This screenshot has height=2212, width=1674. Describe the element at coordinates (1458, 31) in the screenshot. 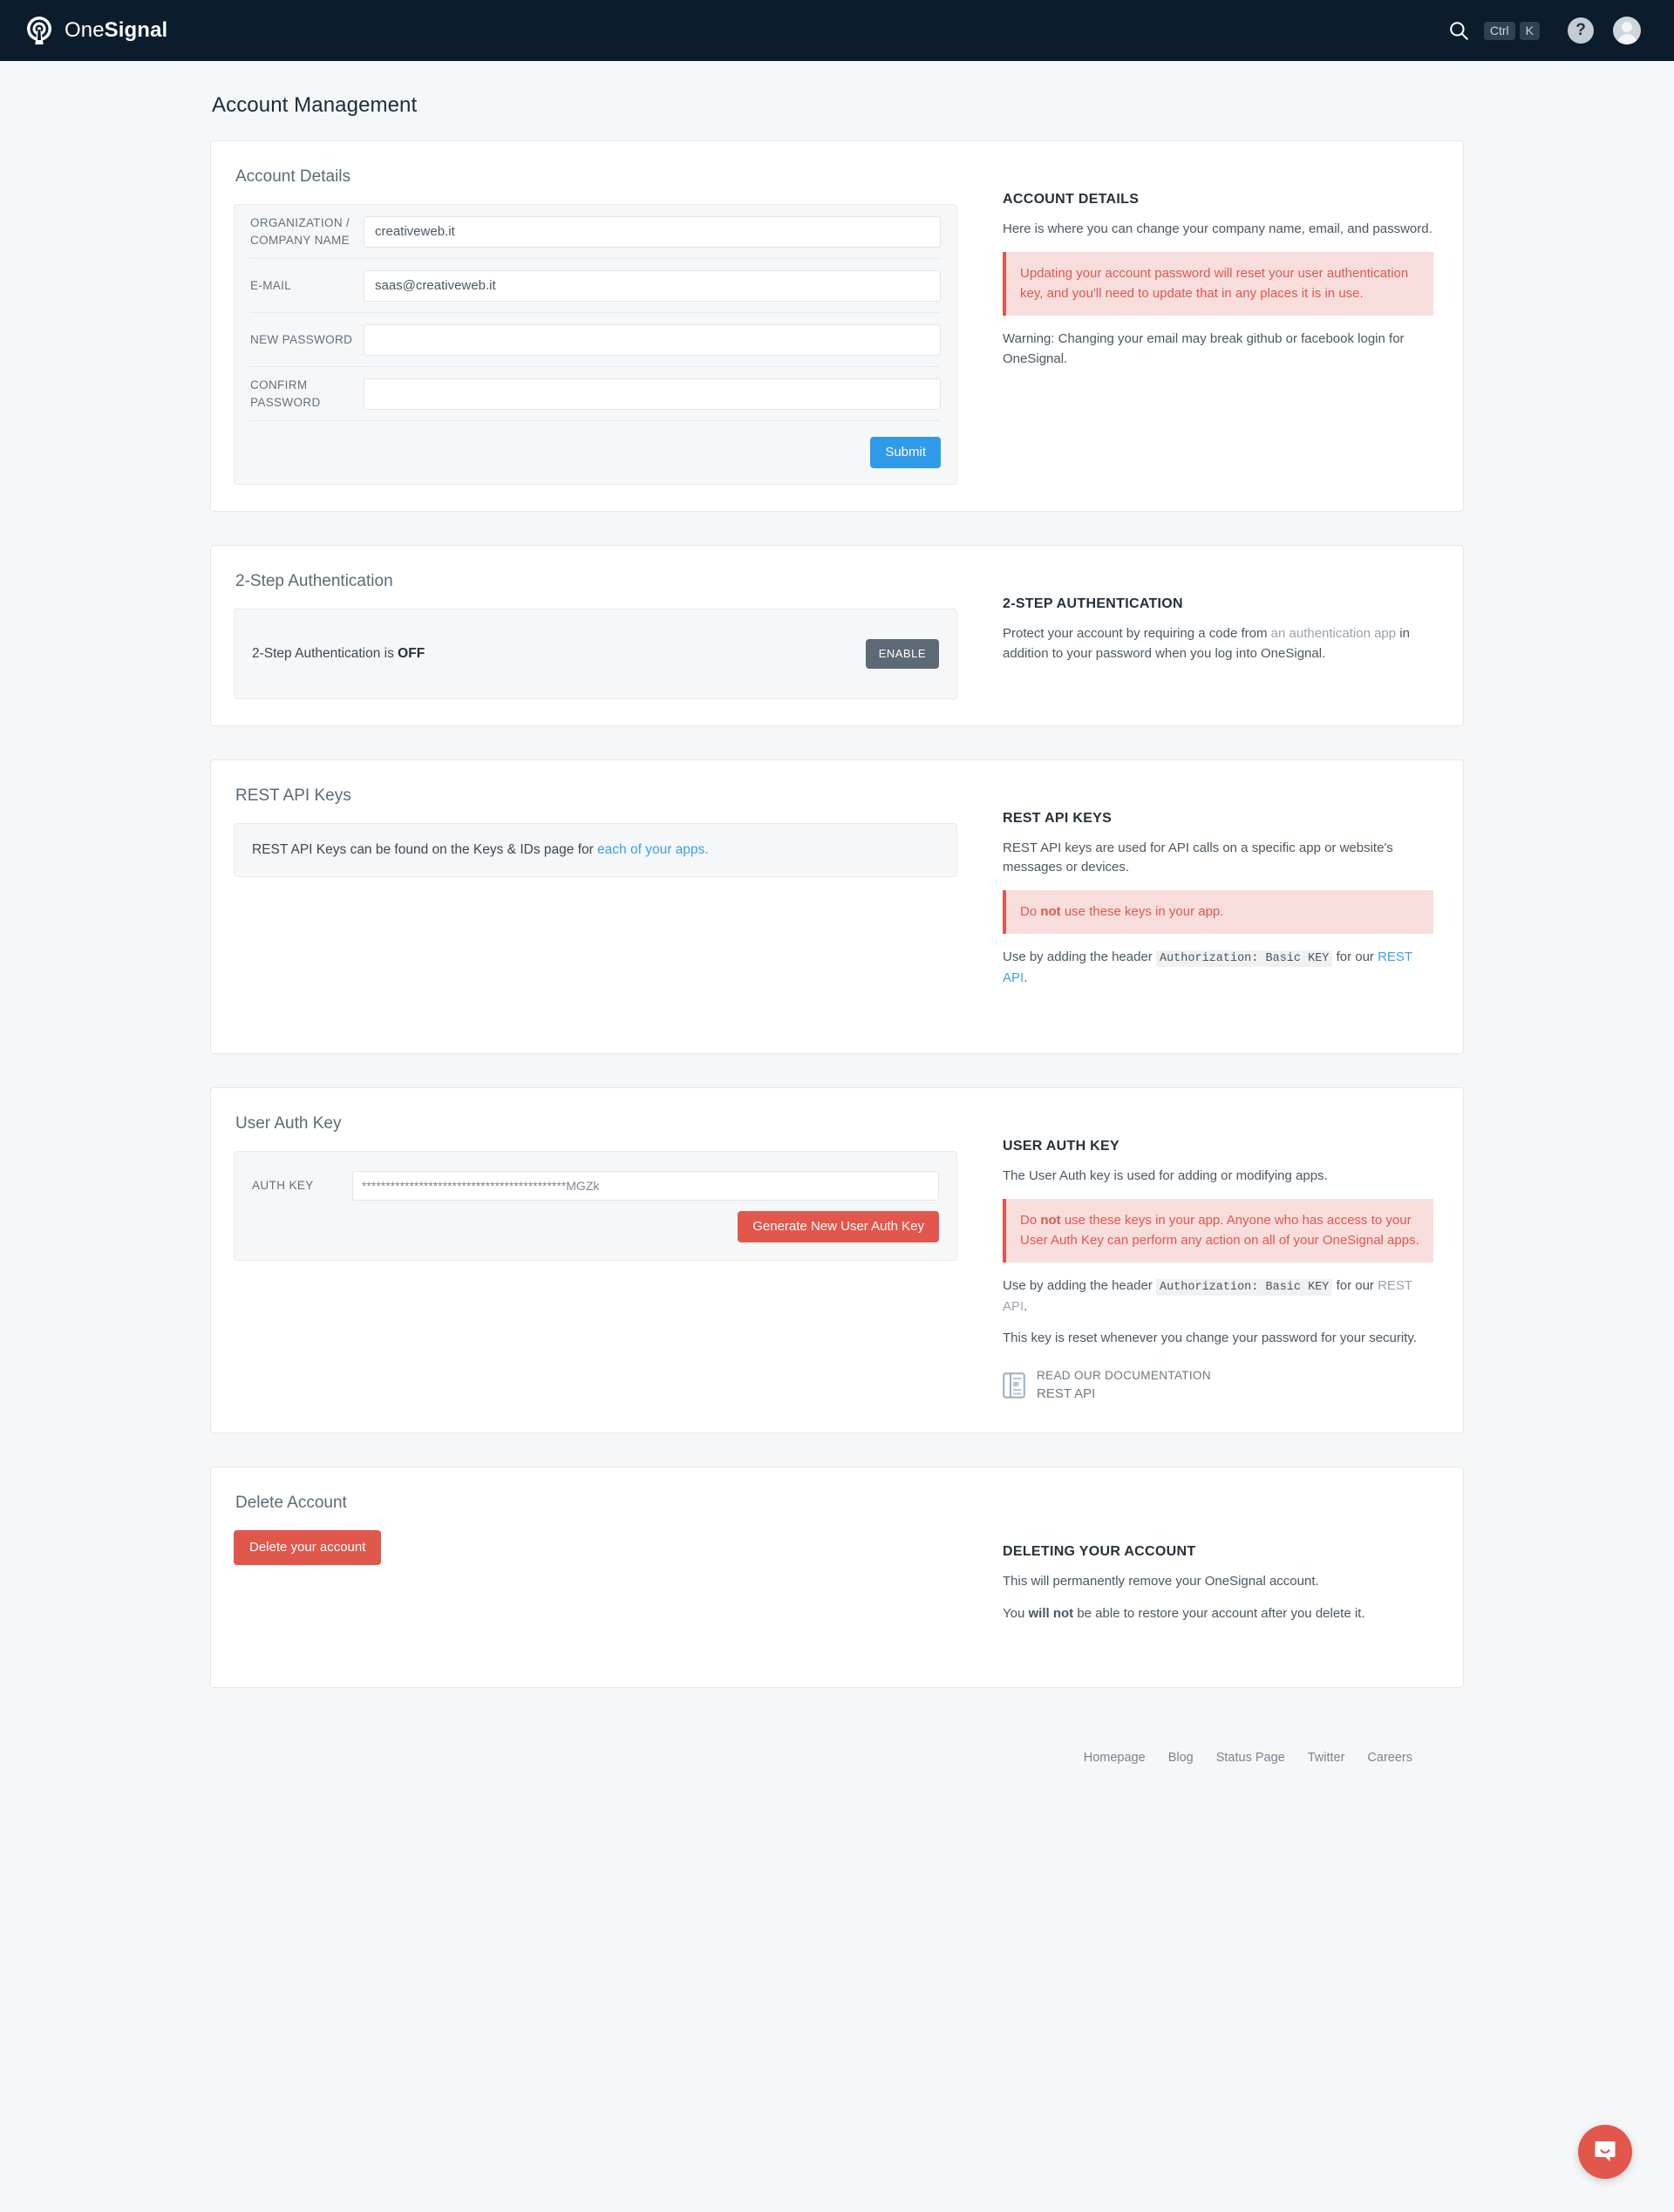

I see `search-icon` at that location.